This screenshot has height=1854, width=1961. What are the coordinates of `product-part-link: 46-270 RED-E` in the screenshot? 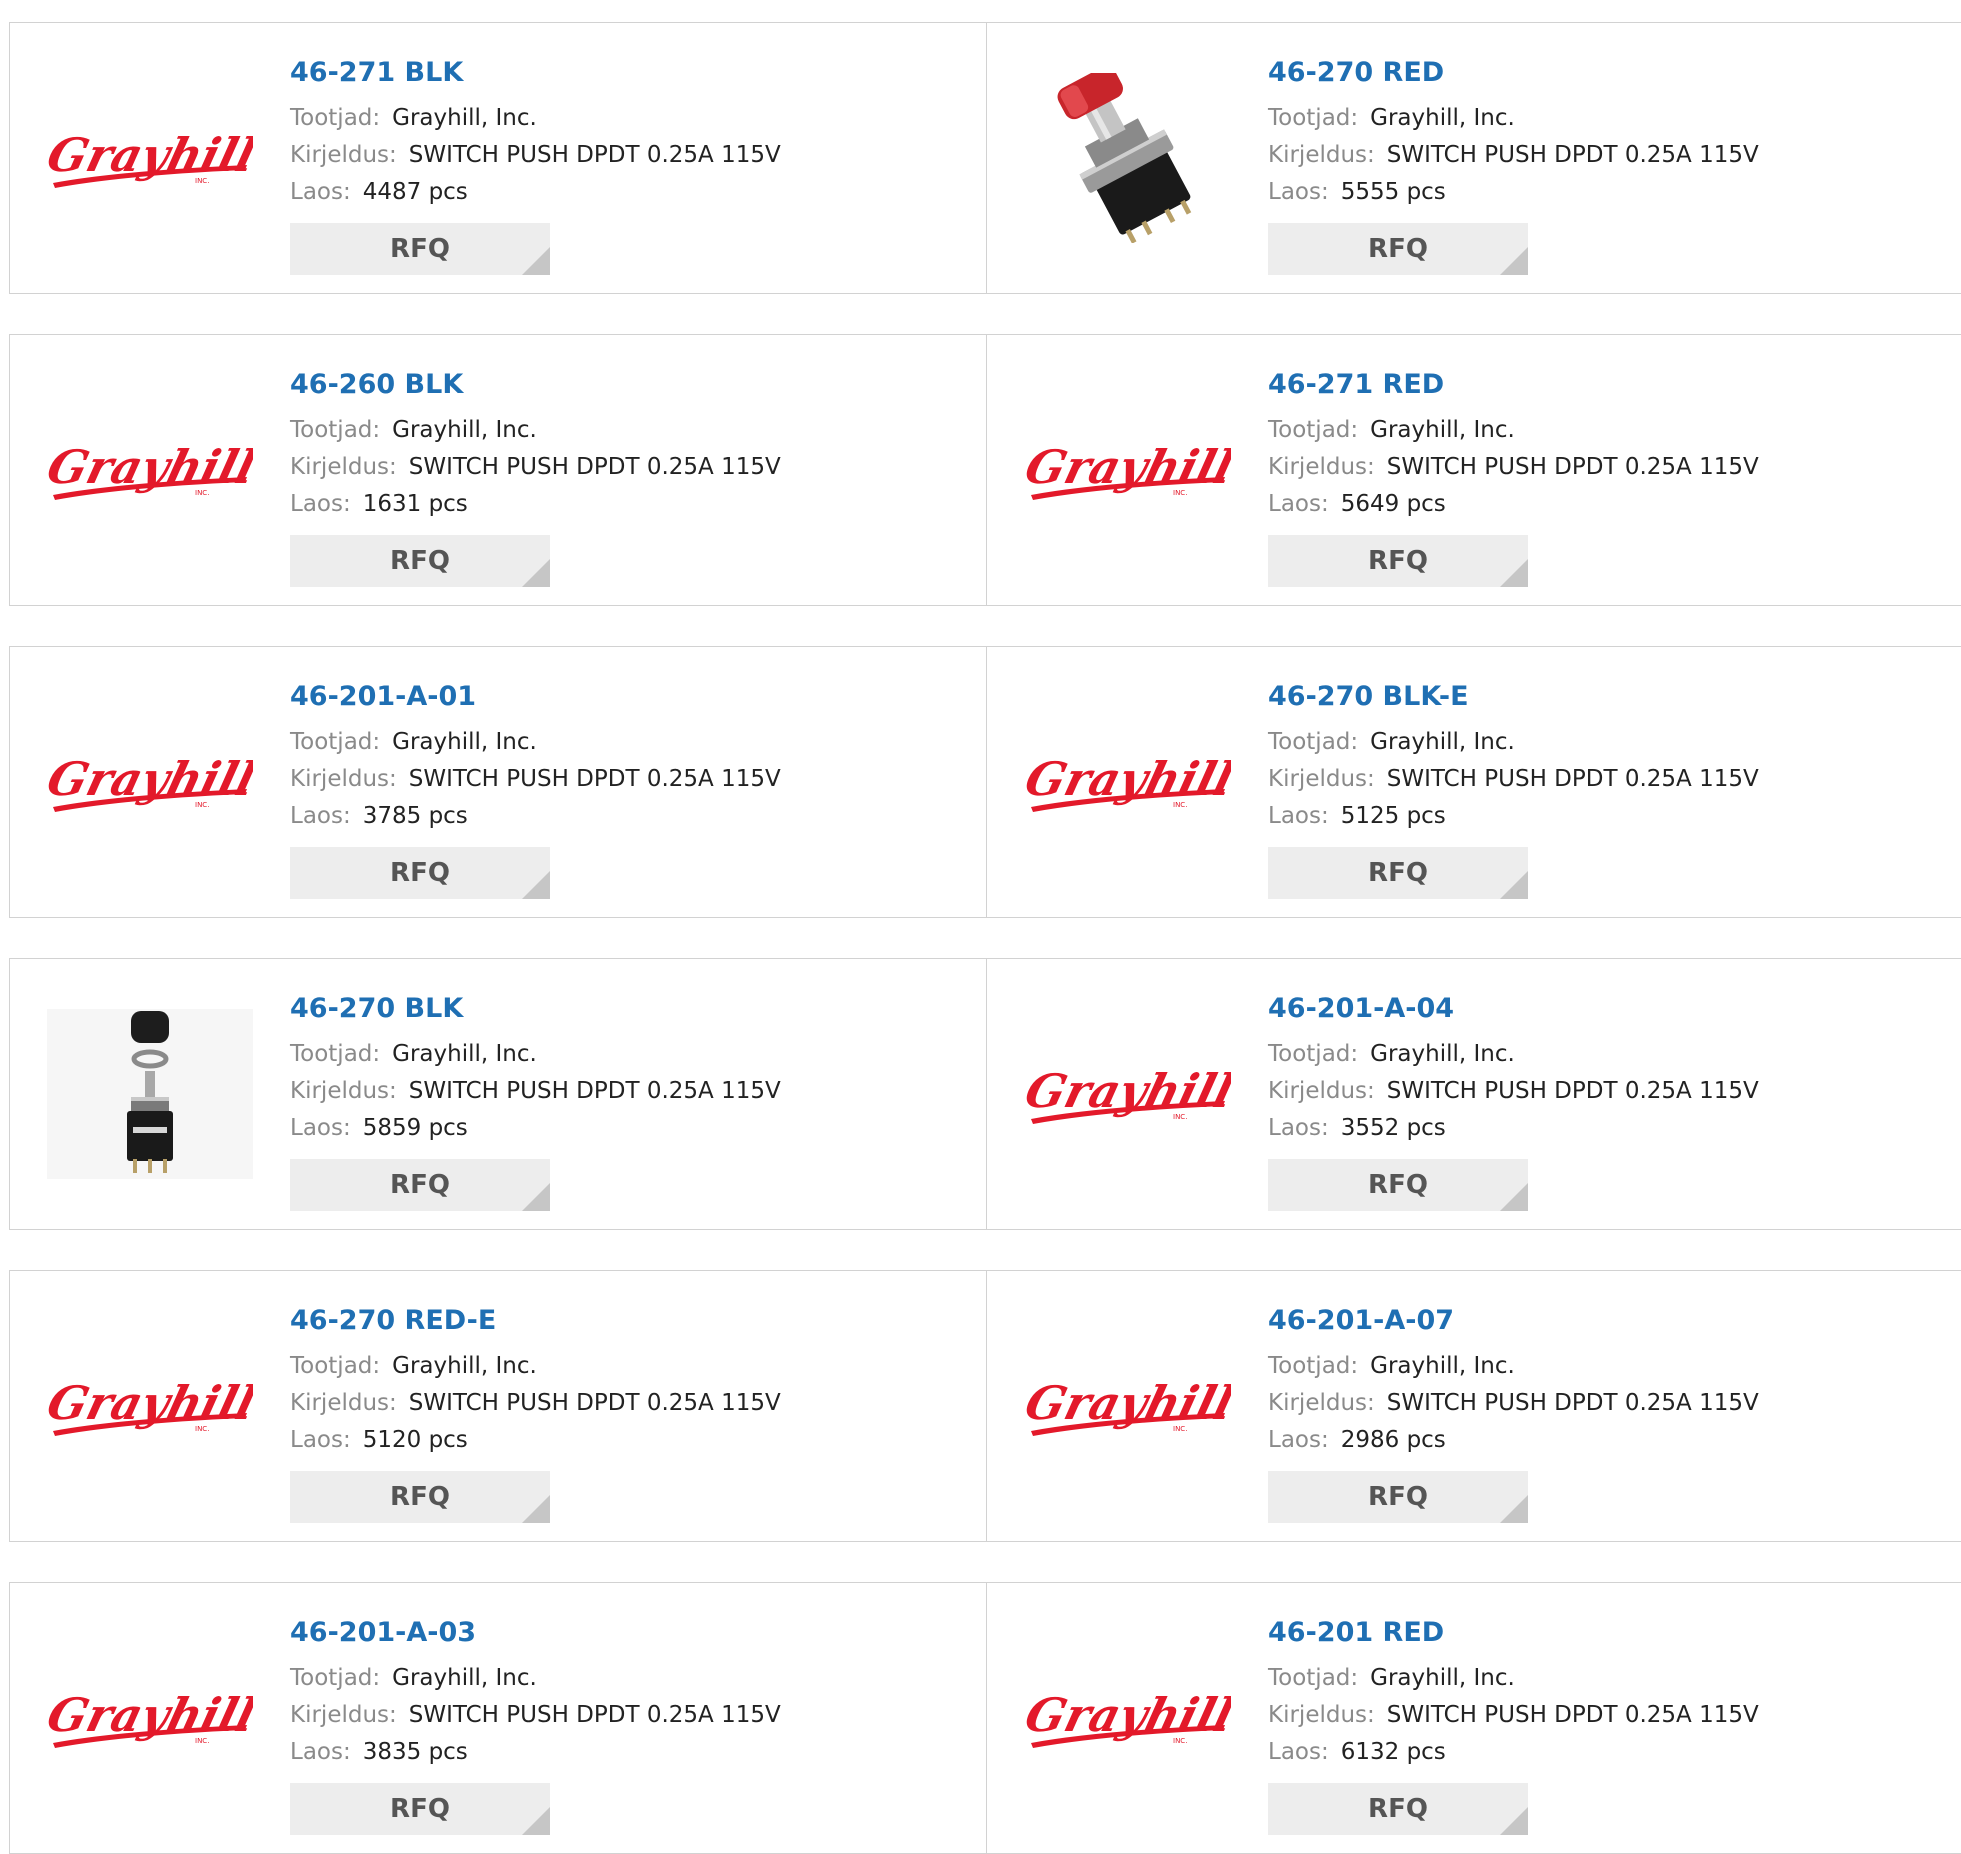 It's located at (393, 1320).